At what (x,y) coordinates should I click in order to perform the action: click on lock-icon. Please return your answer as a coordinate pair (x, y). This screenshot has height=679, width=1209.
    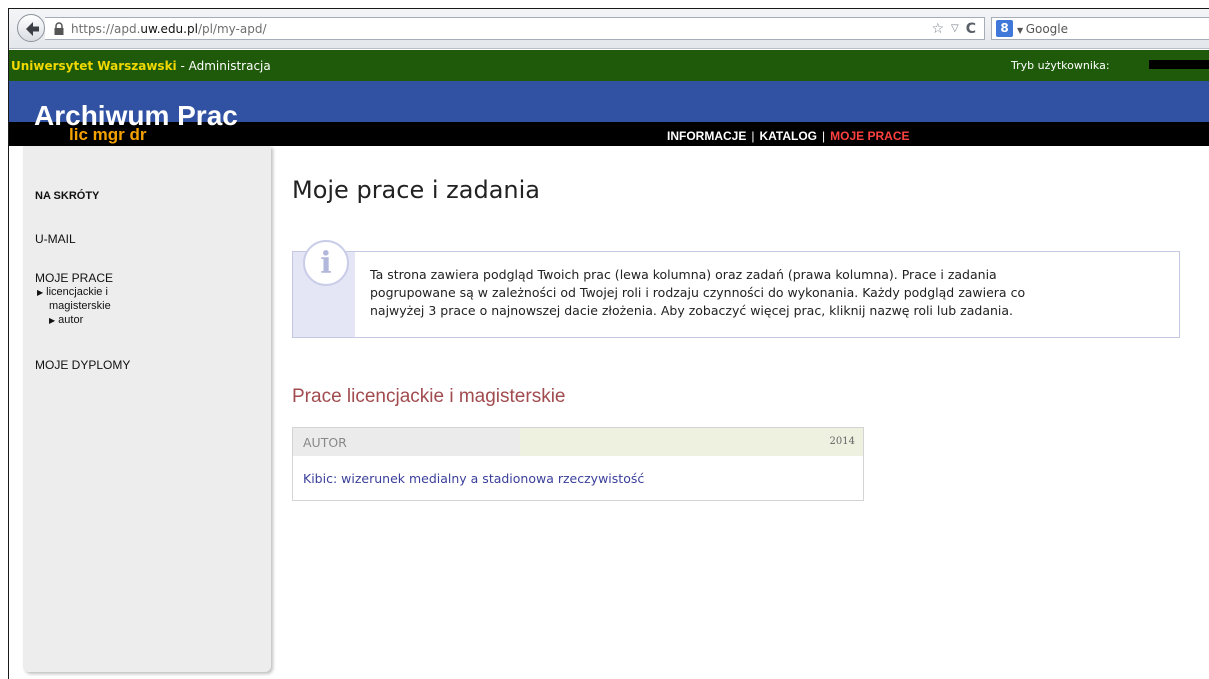
    Looking at the image, I should click on (59, 28).